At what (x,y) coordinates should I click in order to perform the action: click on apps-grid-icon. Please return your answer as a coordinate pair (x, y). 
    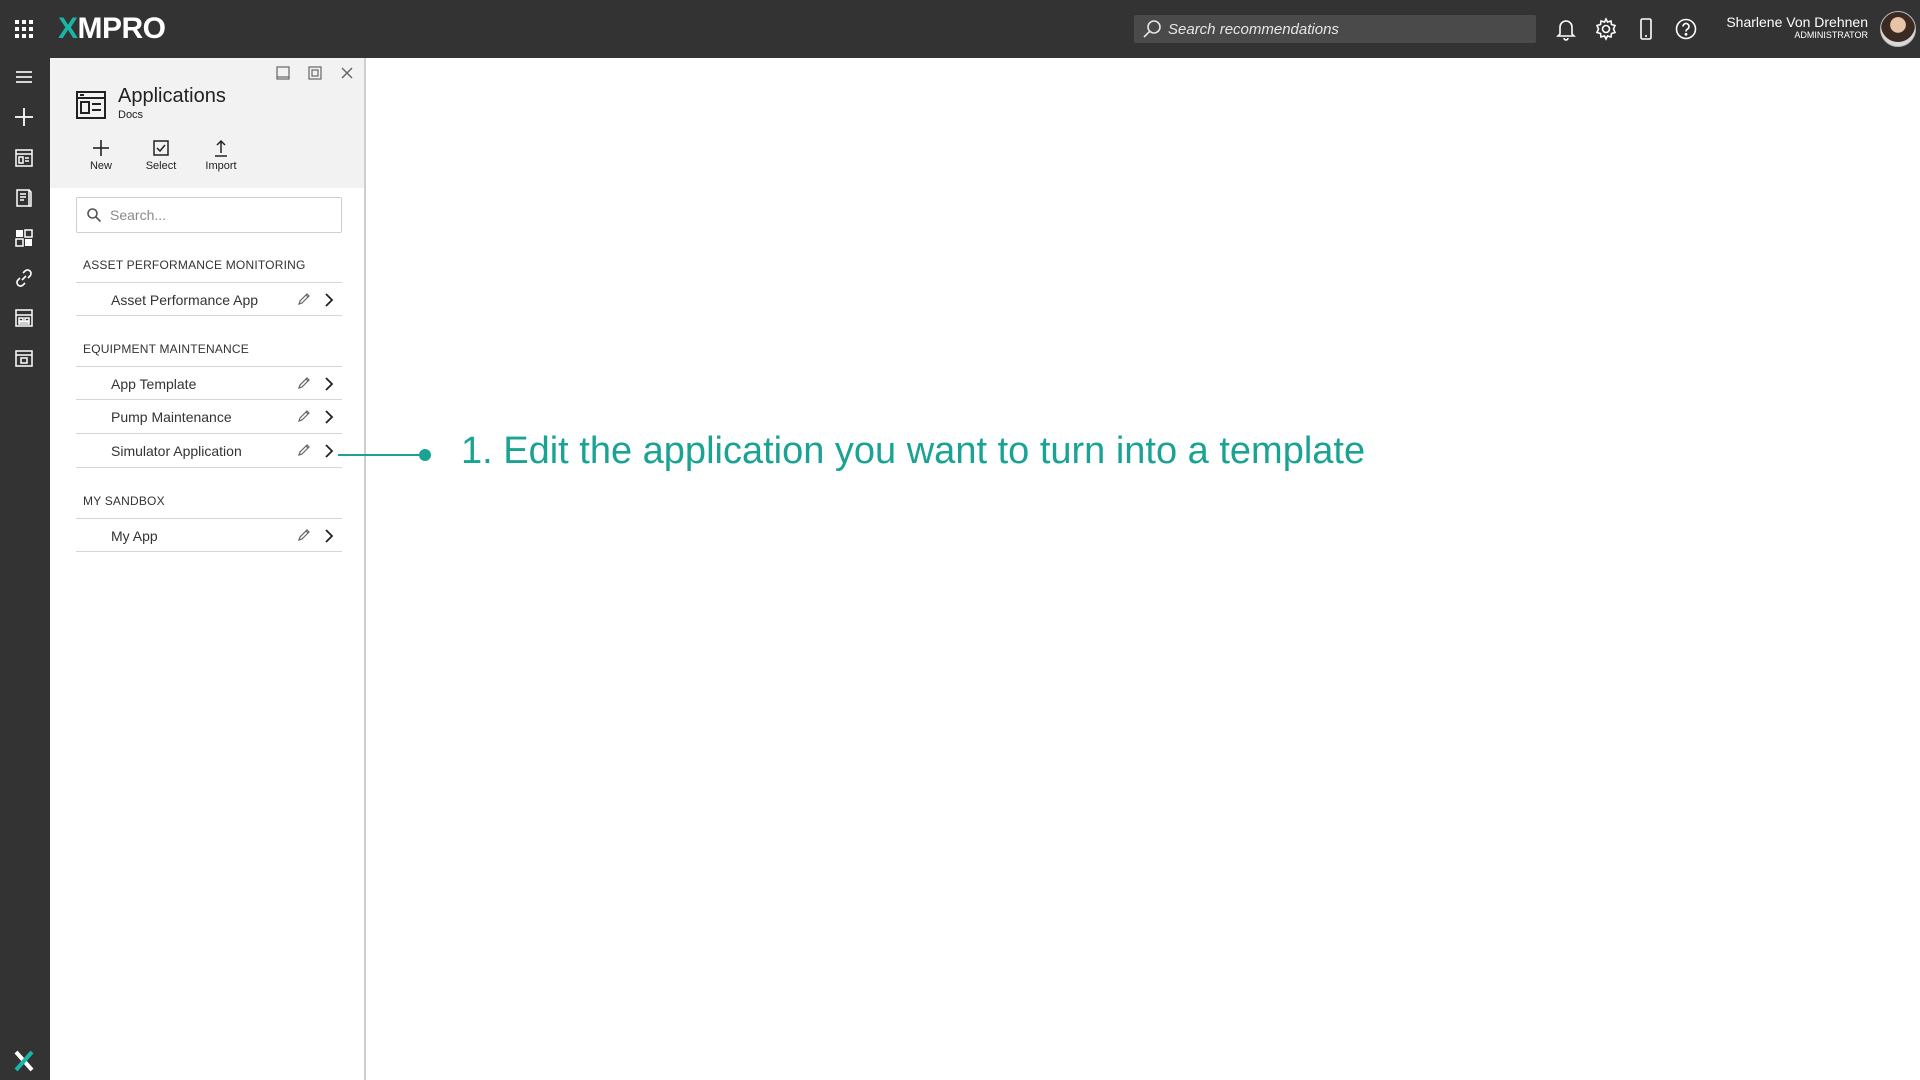
    Looking at the image, I should click on (24, 29).